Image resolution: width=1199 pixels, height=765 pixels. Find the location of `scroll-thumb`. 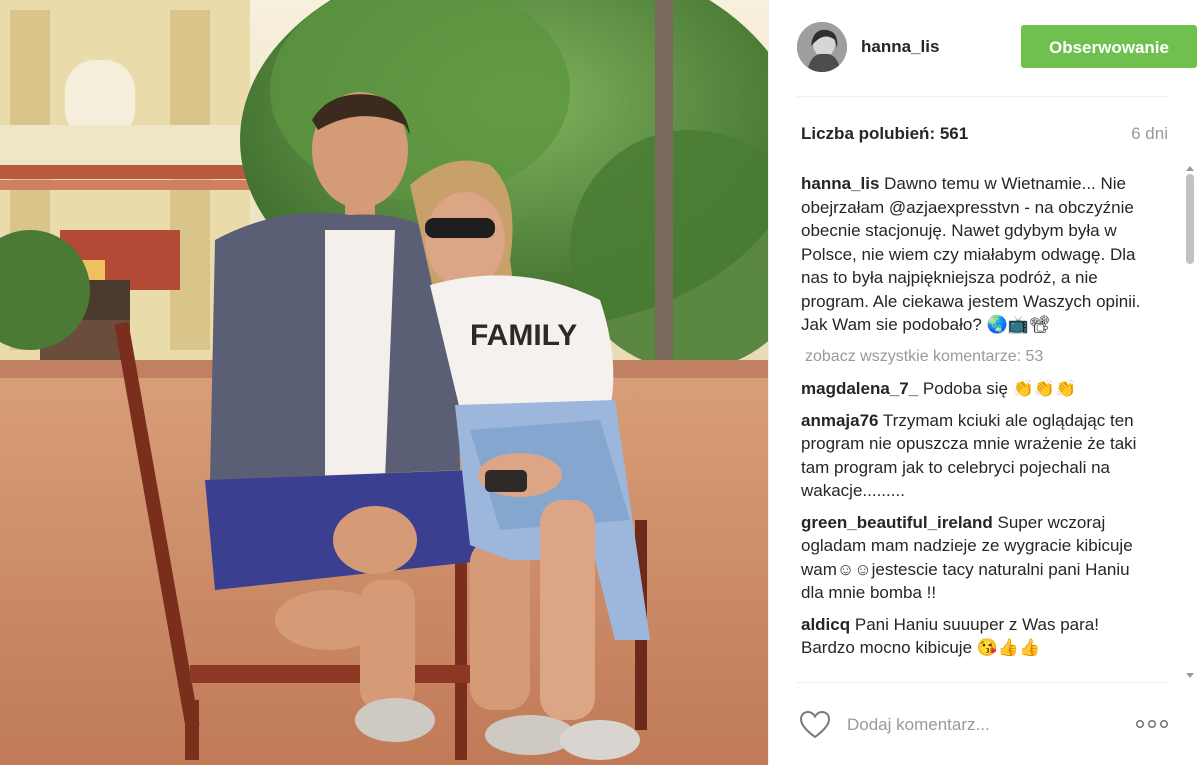

scroll-thumb is located at coordinates (1190, 219).